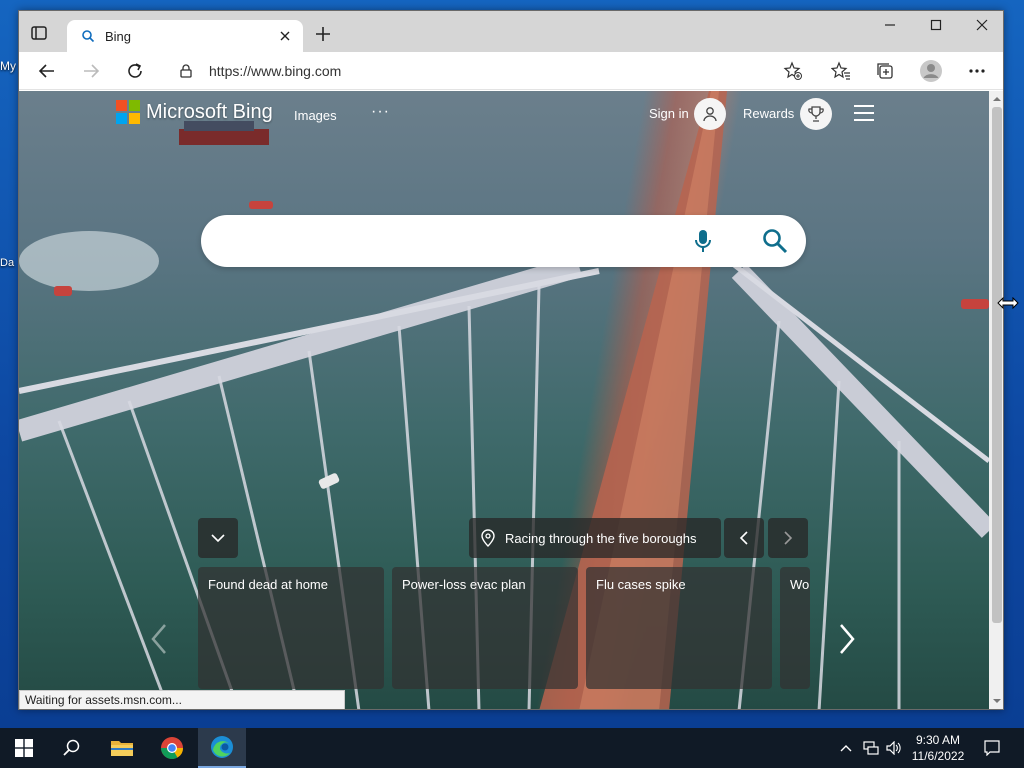  I want to click on favorites-icon, so click(840, 70).